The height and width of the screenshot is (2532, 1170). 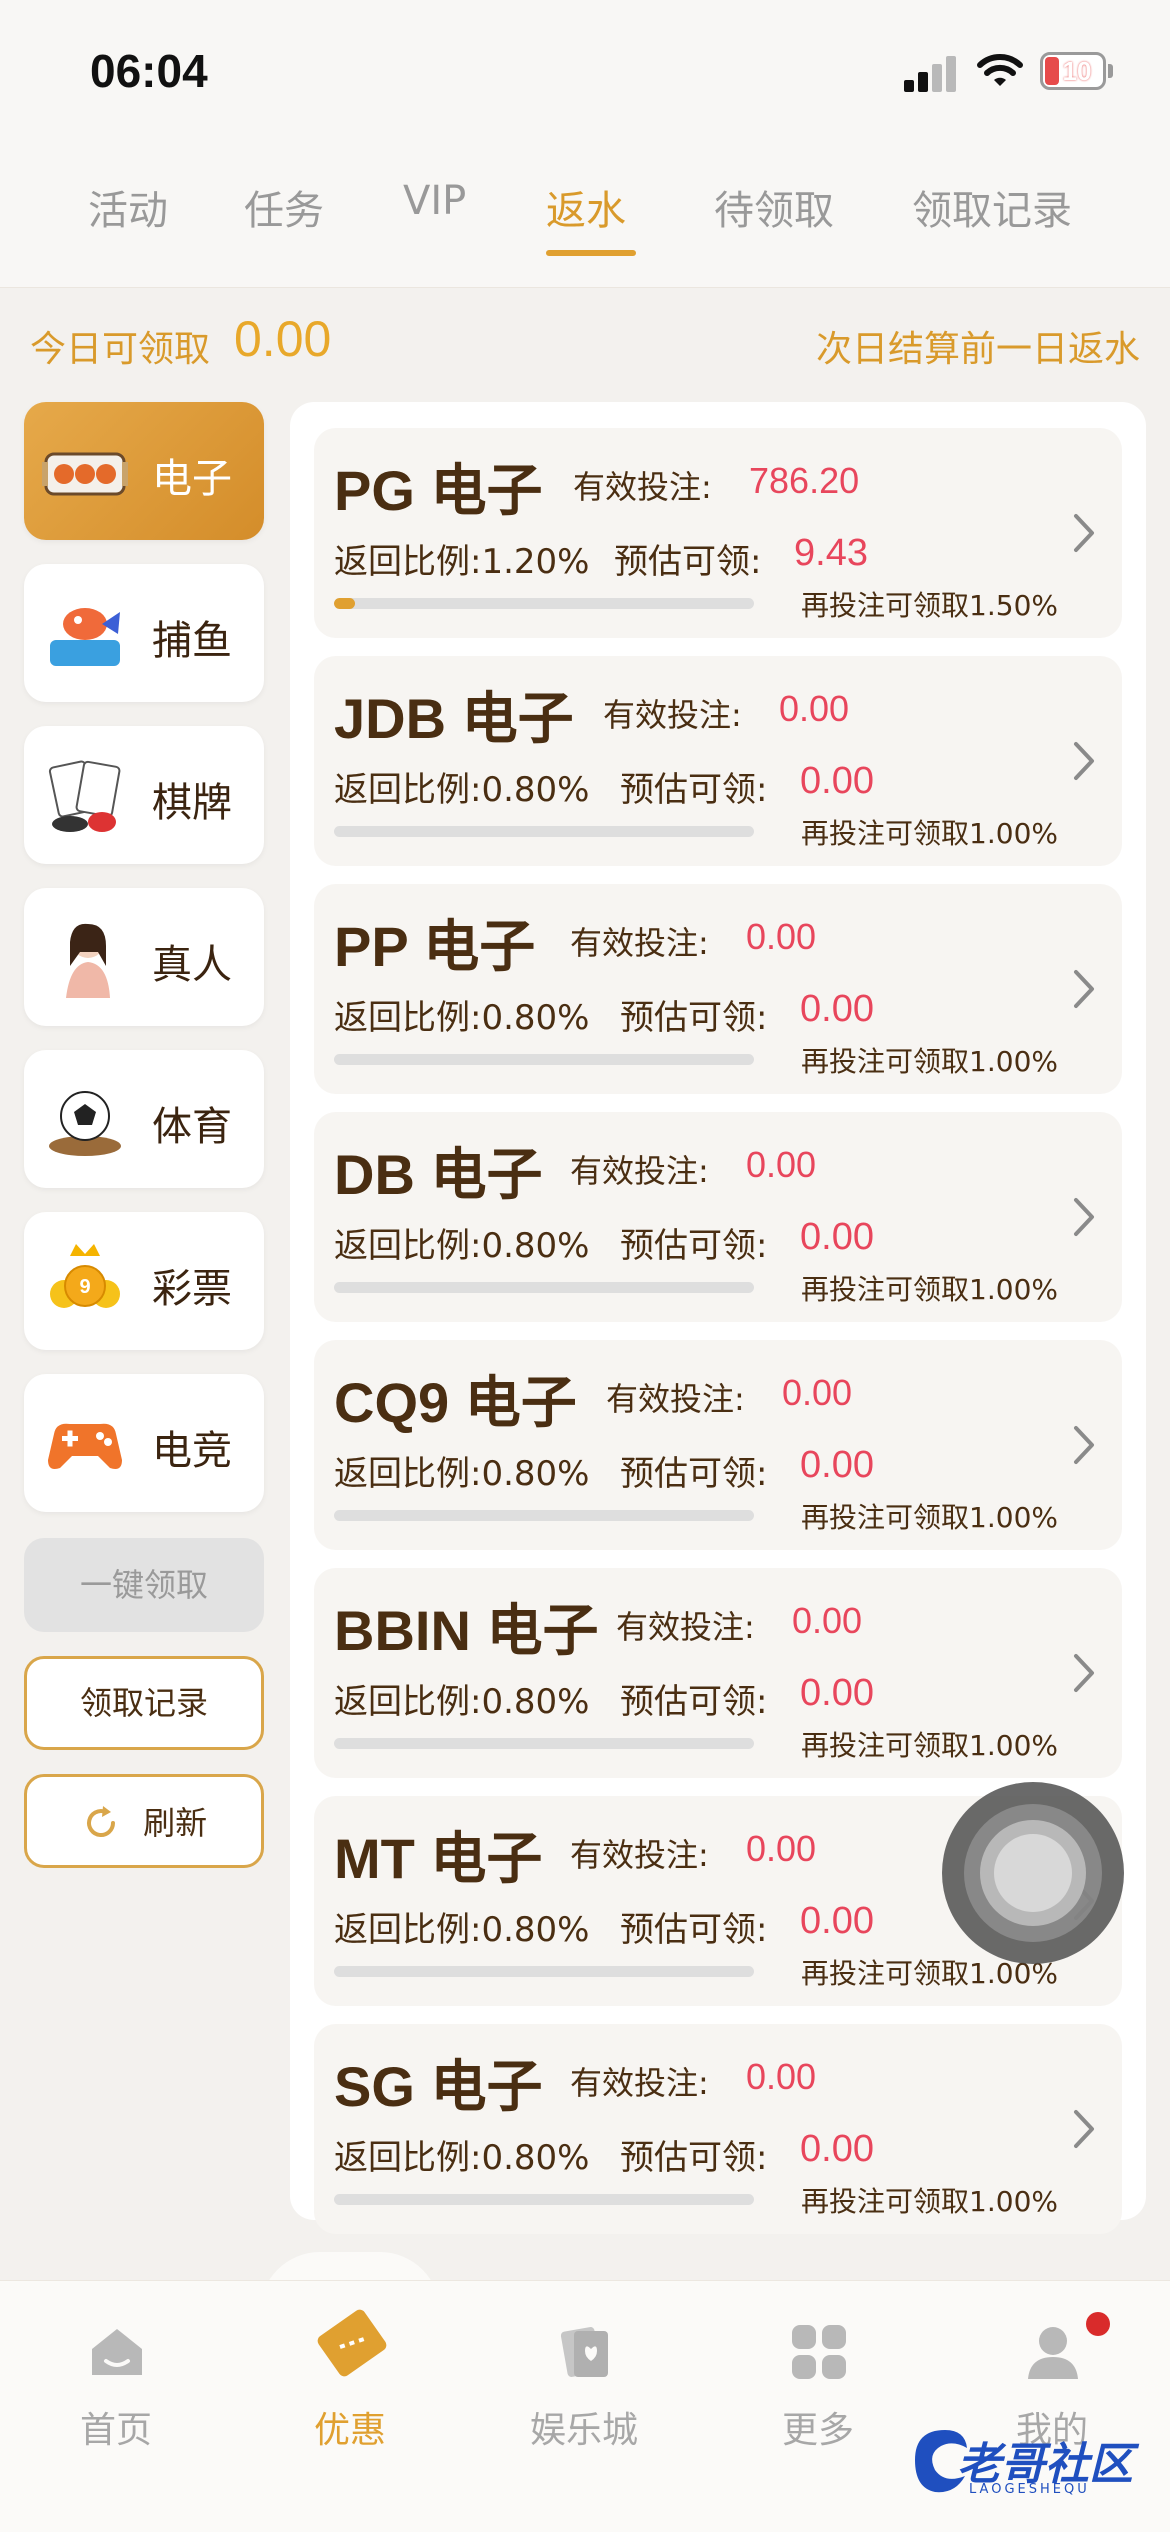 I want to click on nav-home: 首页, so click(x=116, y=2381).